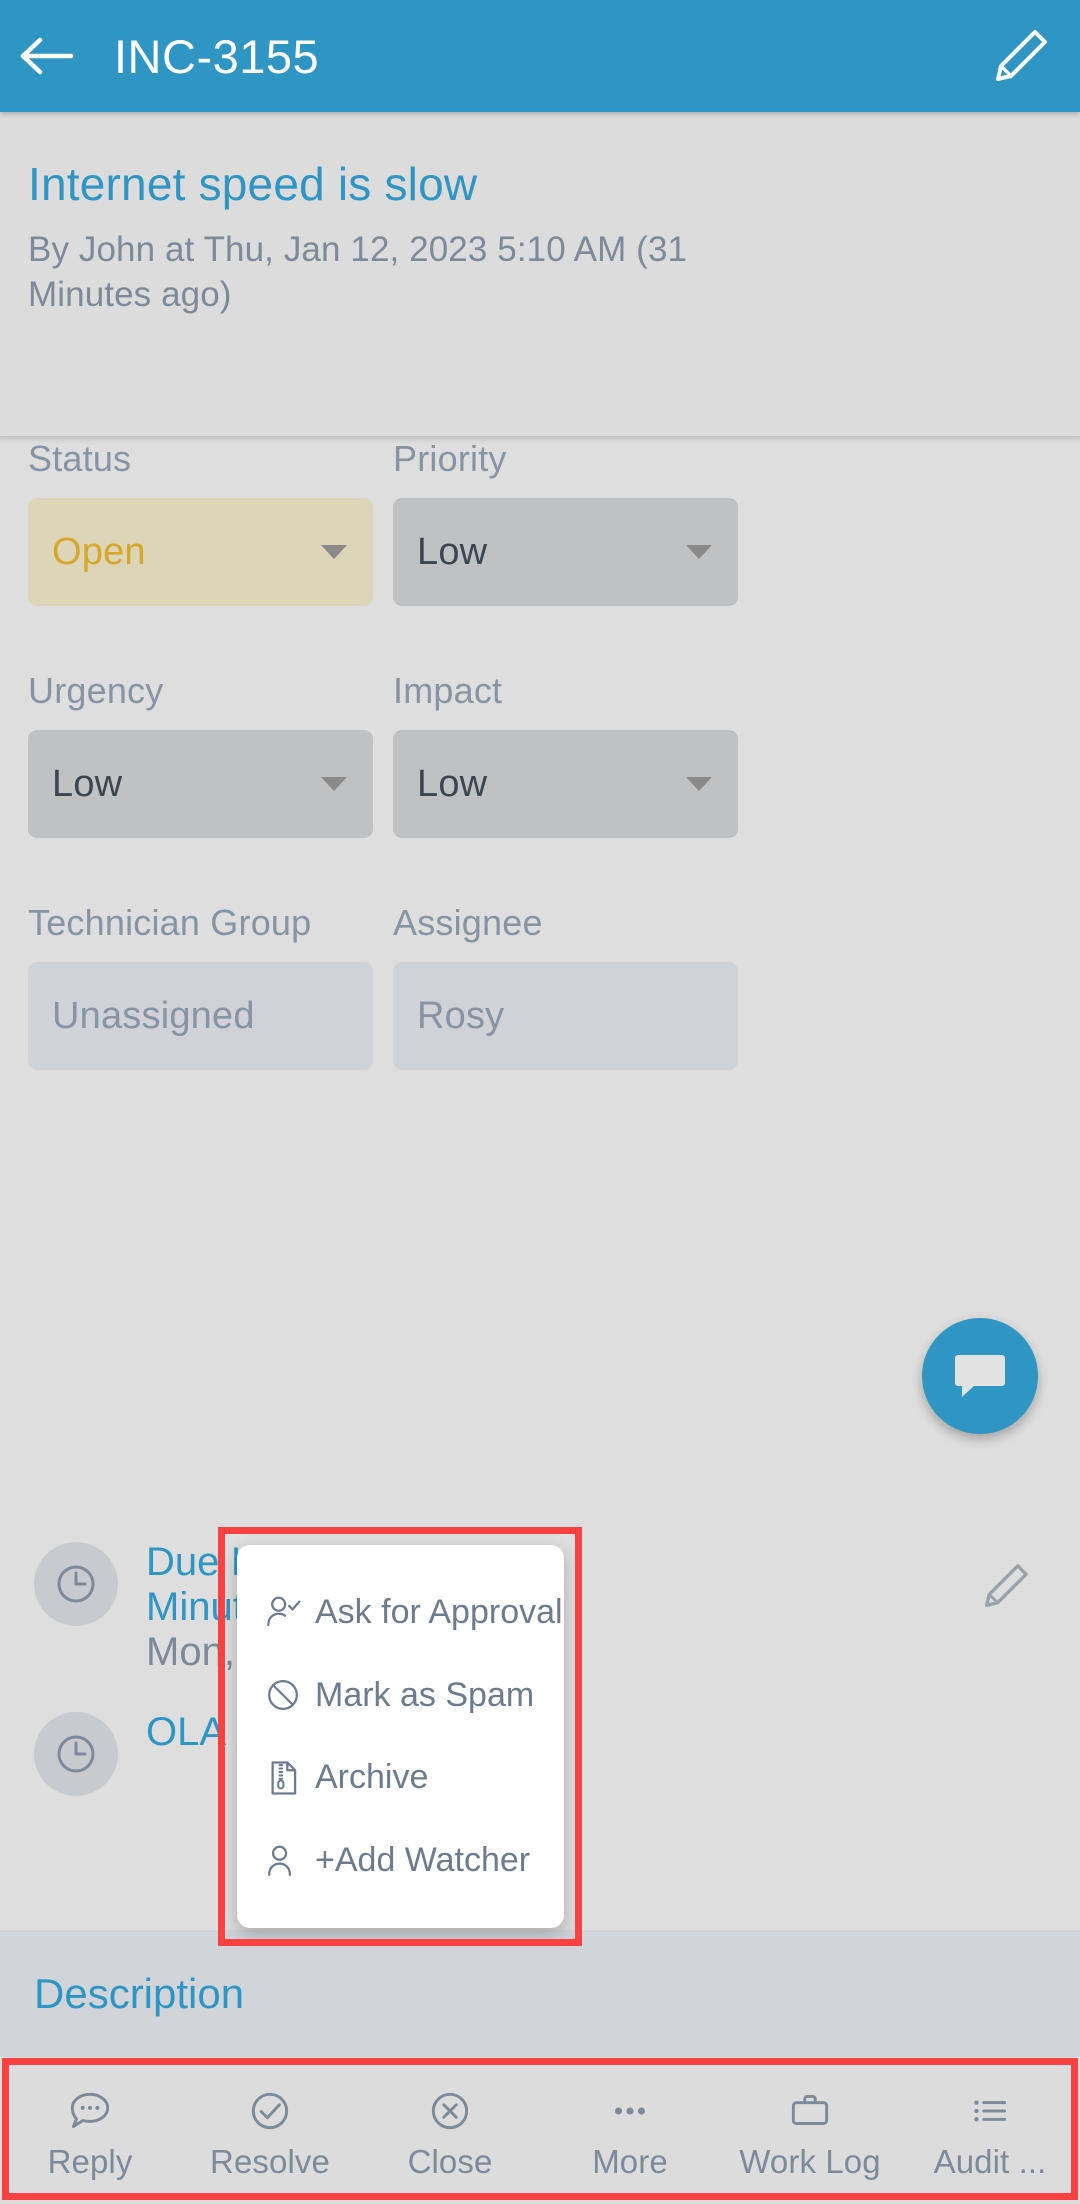 This screenshot has width=1080, height=2204. Describe the element at coordinates (990, 2111) in the screenshot. I see `list-icon` at that location.